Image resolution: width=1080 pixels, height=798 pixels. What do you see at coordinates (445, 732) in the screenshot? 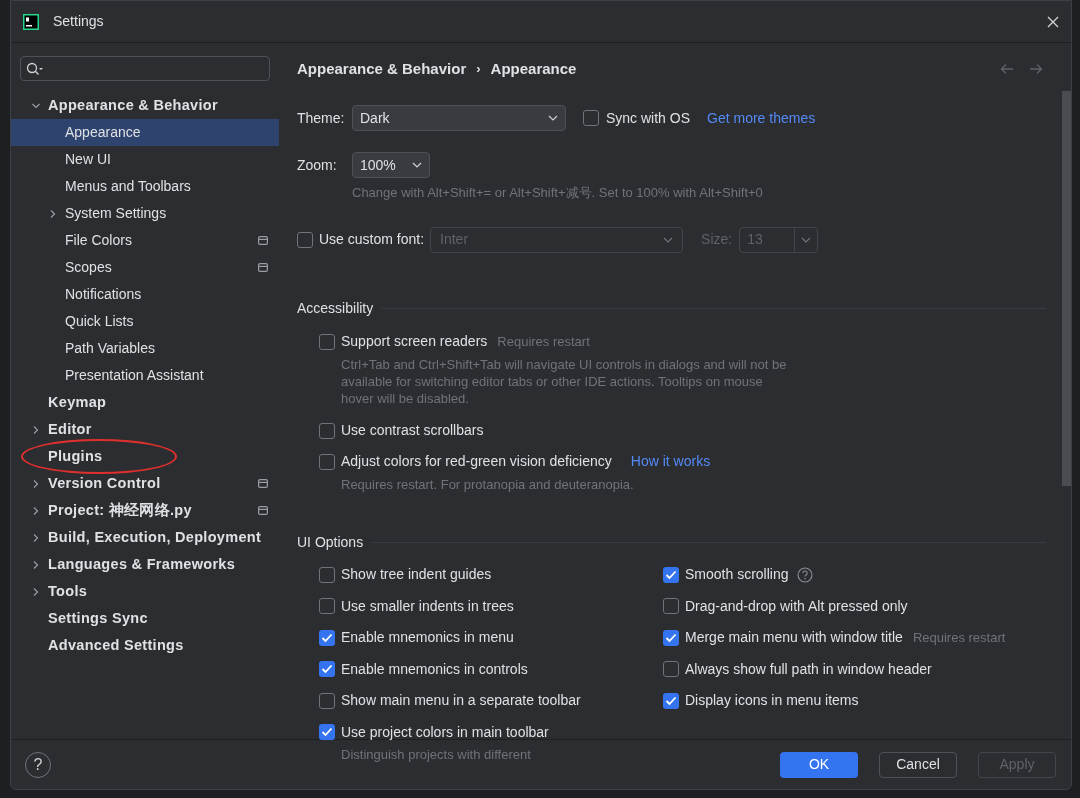
I see `checkbox-label: Use project colors in main toolbar` at bounding box center [445, 732].